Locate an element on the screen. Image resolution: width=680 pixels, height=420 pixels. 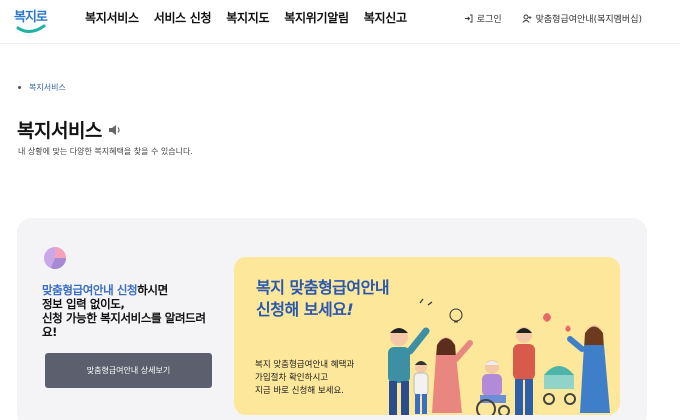
promo-line3: 신청 가능한 복지서비스를 알려드려 is located at coordinates (124, 318).